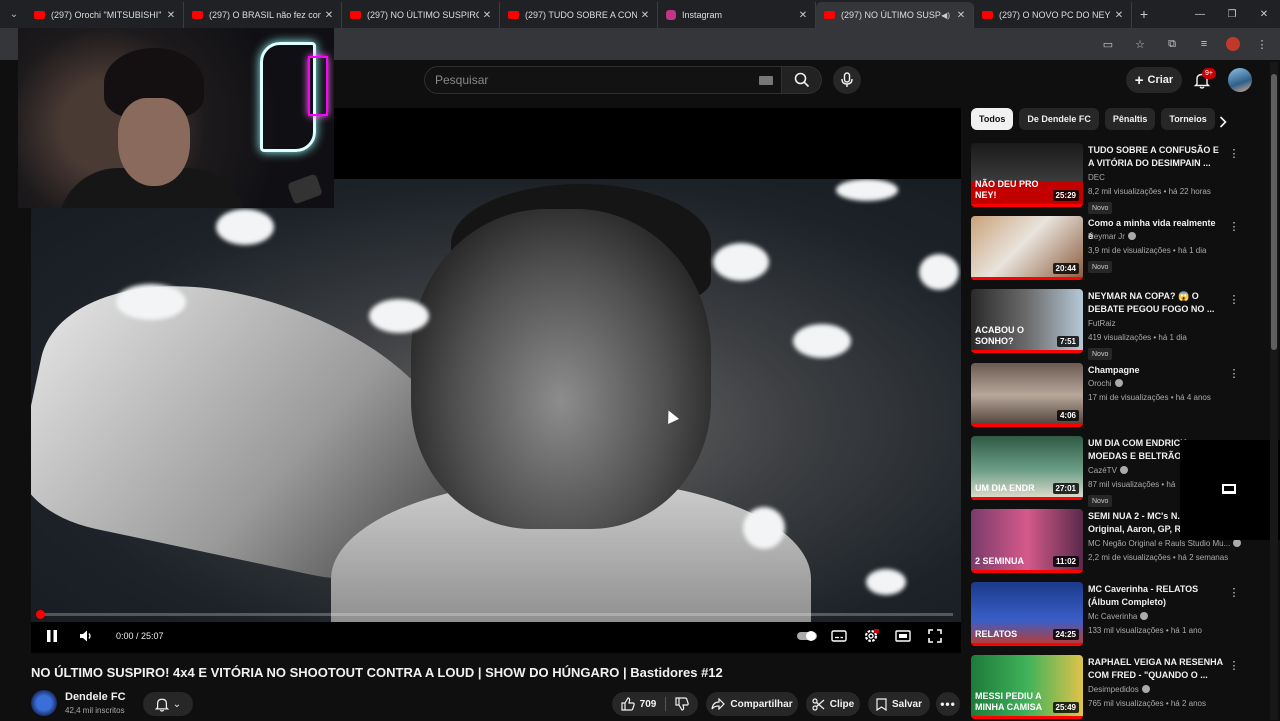  What do you see at coordinates (628, 704) in the screenshot?
I see `like-icon` at bounding box center [628, 704].